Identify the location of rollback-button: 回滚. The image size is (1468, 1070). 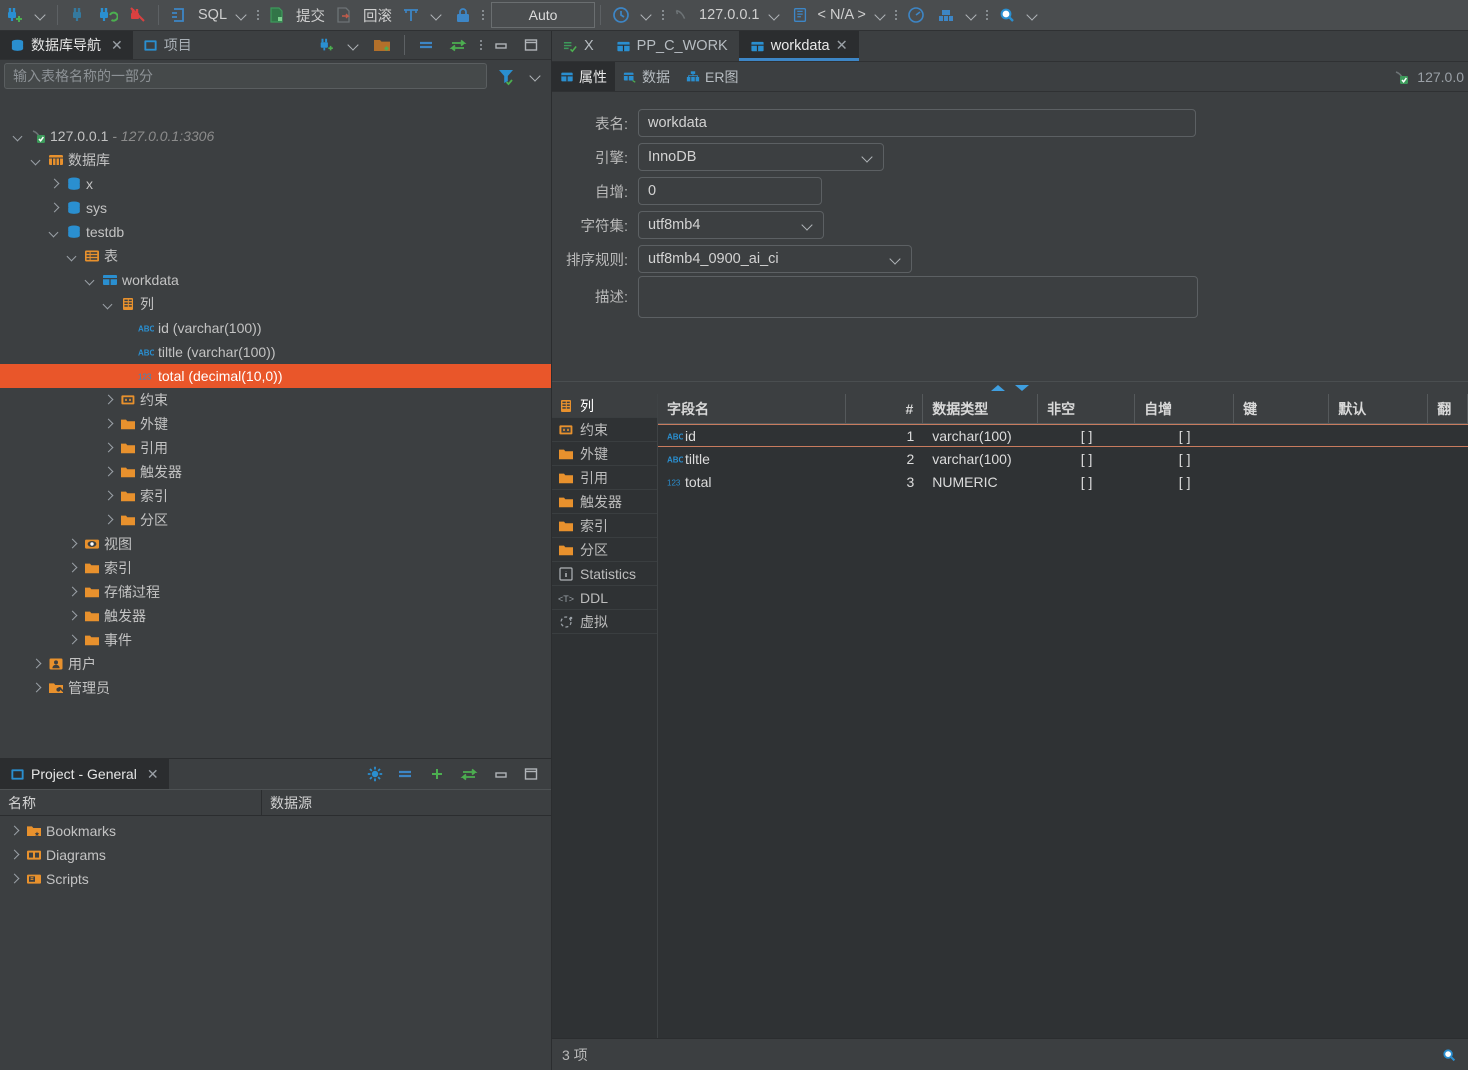
(377, 15).